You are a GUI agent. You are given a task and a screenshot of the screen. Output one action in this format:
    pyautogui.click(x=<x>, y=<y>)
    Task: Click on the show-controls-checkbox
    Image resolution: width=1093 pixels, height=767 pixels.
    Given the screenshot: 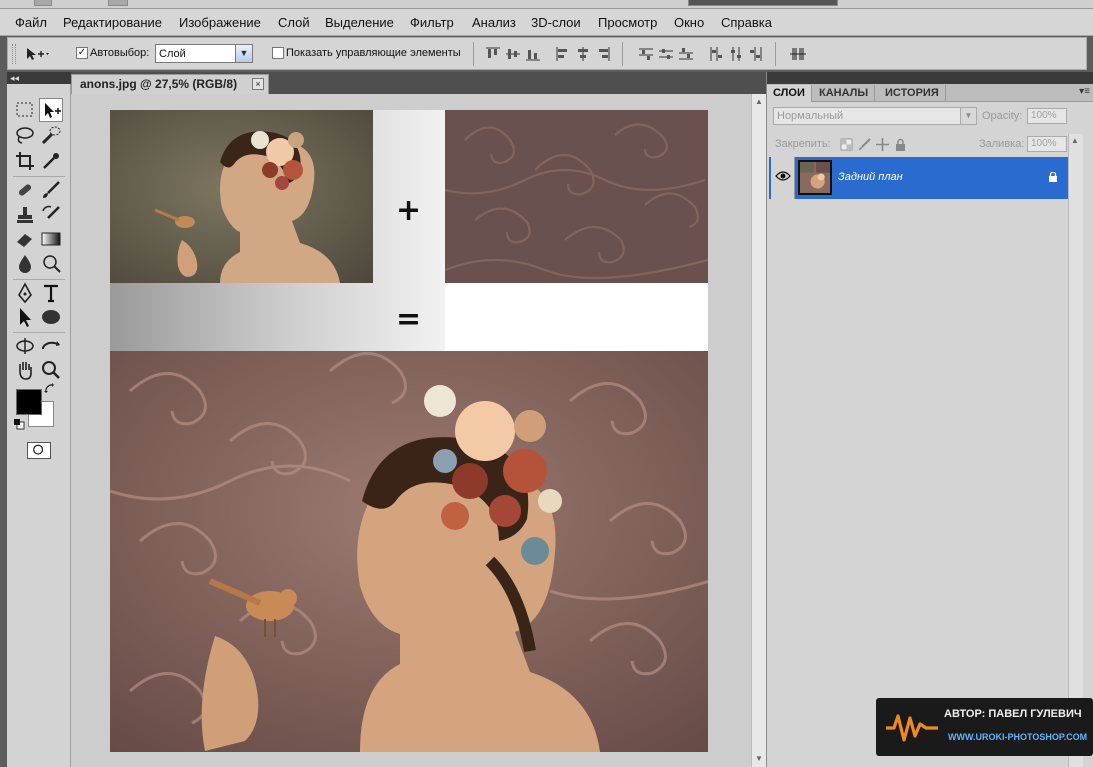 What is the action you would take?
    pyautogui.click(x=278, y=53)
    